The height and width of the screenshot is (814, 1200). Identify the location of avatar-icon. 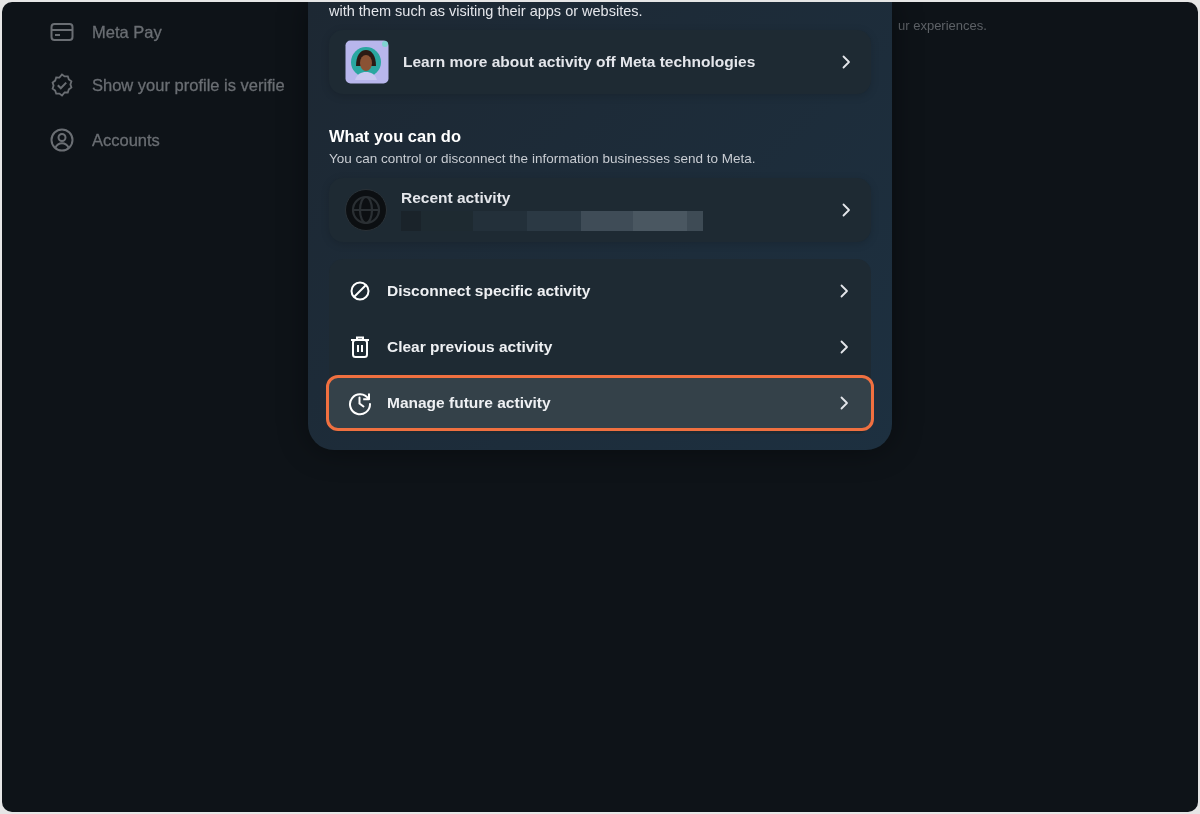
(367, 62).